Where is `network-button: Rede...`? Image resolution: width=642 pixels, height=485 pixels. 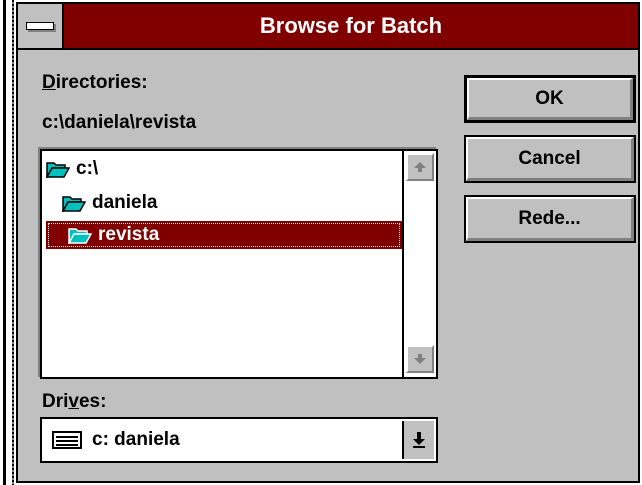 network-button: Rede... is located at coordinates (550, 219).